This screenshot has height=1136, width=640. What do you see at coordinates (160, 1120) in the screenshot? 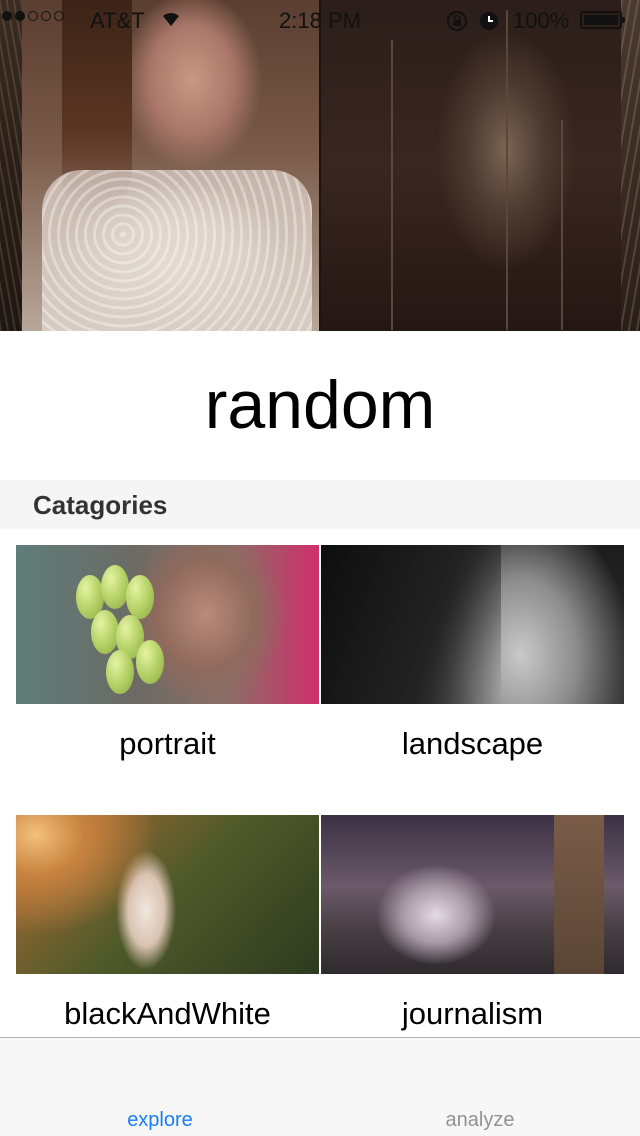
I see `tab-explore-label: explore` at bounding box center [160, 1120].